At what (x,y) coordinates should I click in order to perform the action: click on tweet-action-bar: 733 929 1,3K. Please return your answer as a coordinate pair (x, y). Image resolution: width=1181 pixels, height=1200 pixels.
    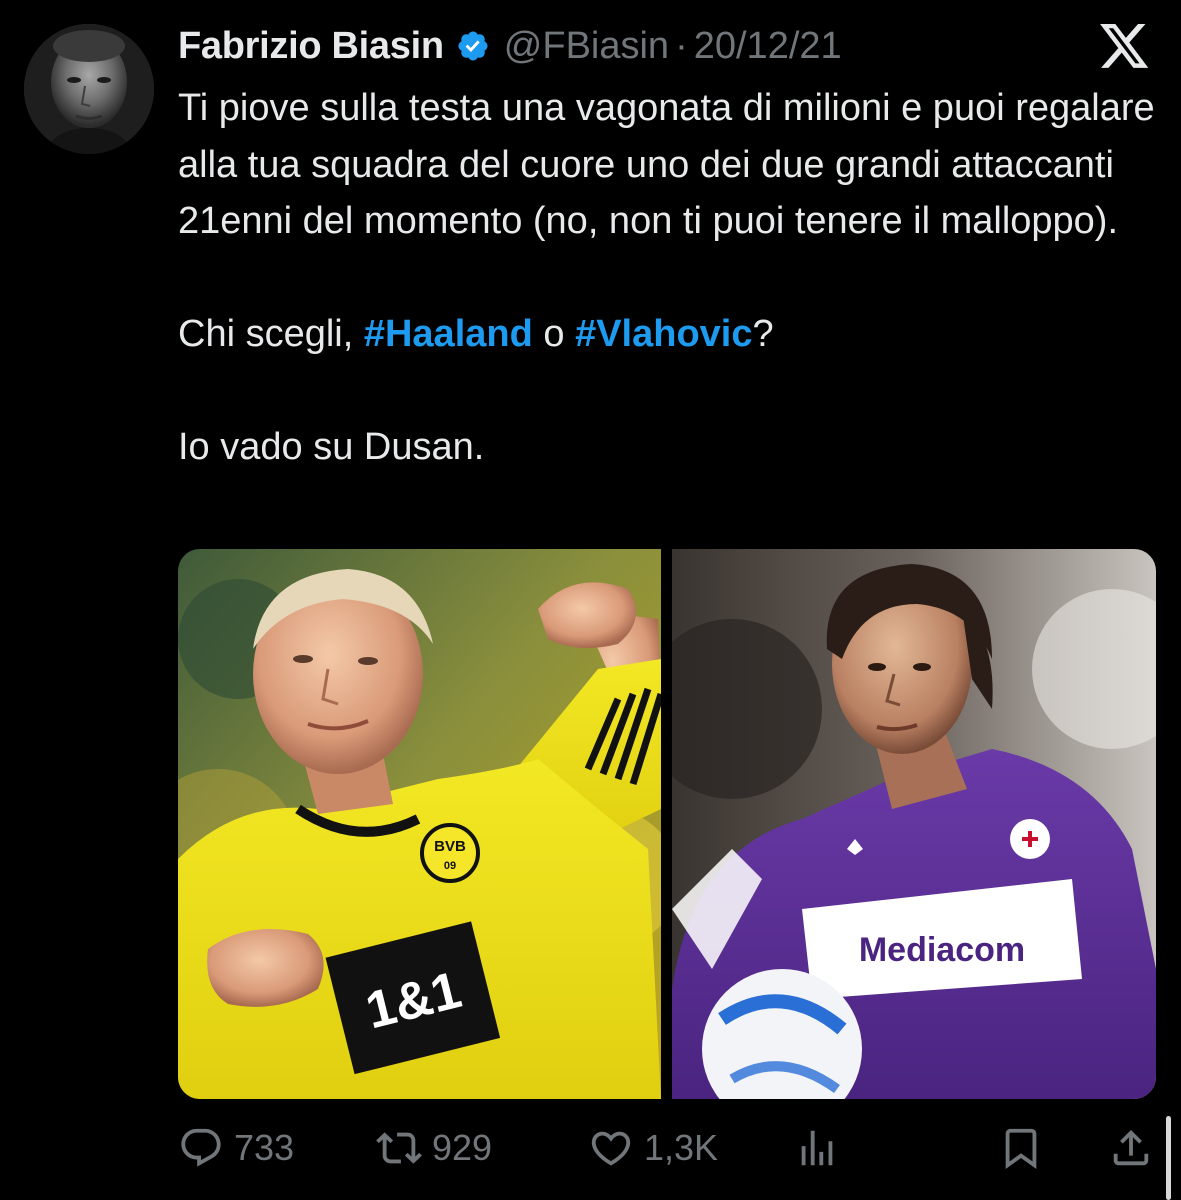
    Looking at the image, I should click on (667, 1148).